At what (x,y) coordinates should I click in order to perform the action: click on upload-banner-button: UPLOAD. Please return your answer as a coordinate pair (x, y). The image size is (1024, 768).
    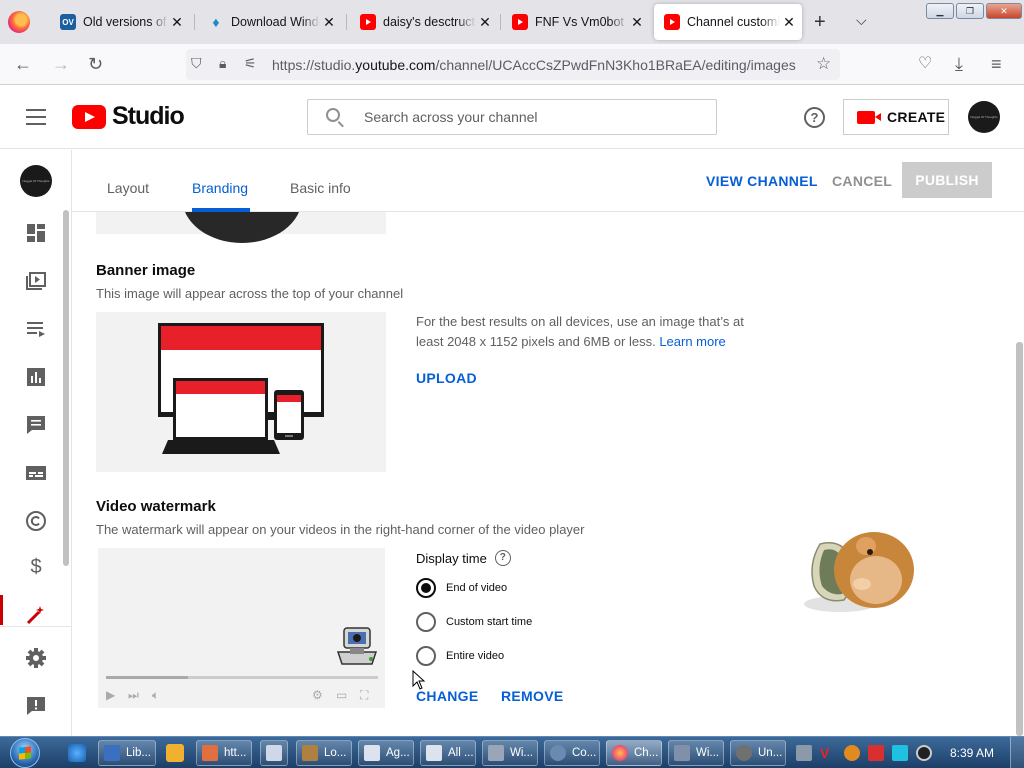
    Looking at the image, I should click on (446, 378).